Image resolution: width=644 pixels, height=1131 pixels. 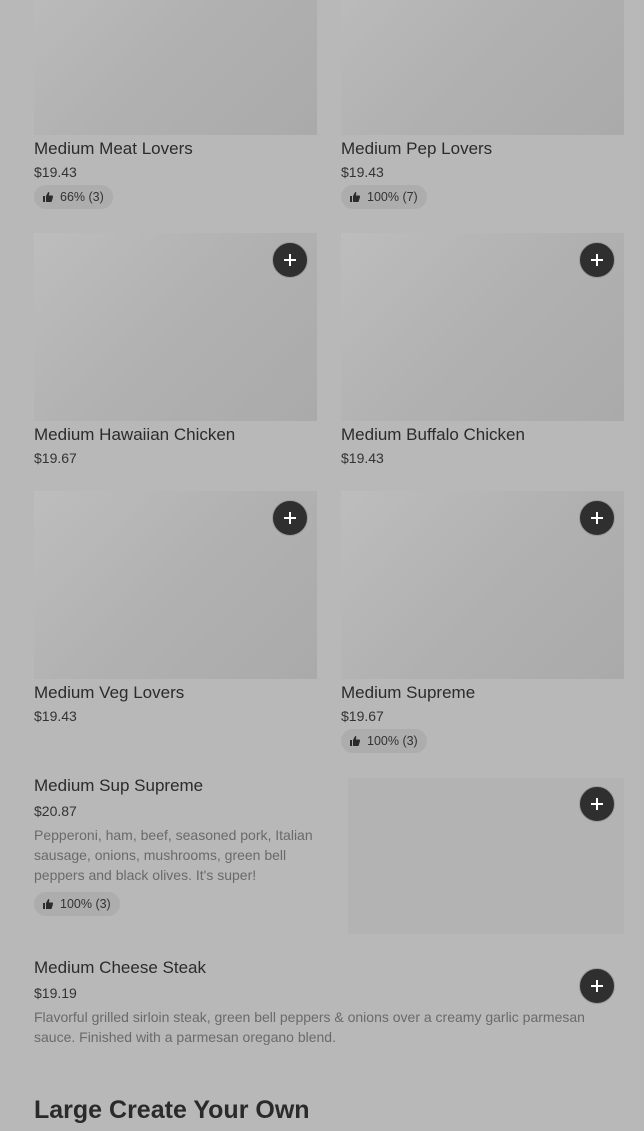 I want to click on item-name: Medium Veg Lovers, so click(x=109, y=692).